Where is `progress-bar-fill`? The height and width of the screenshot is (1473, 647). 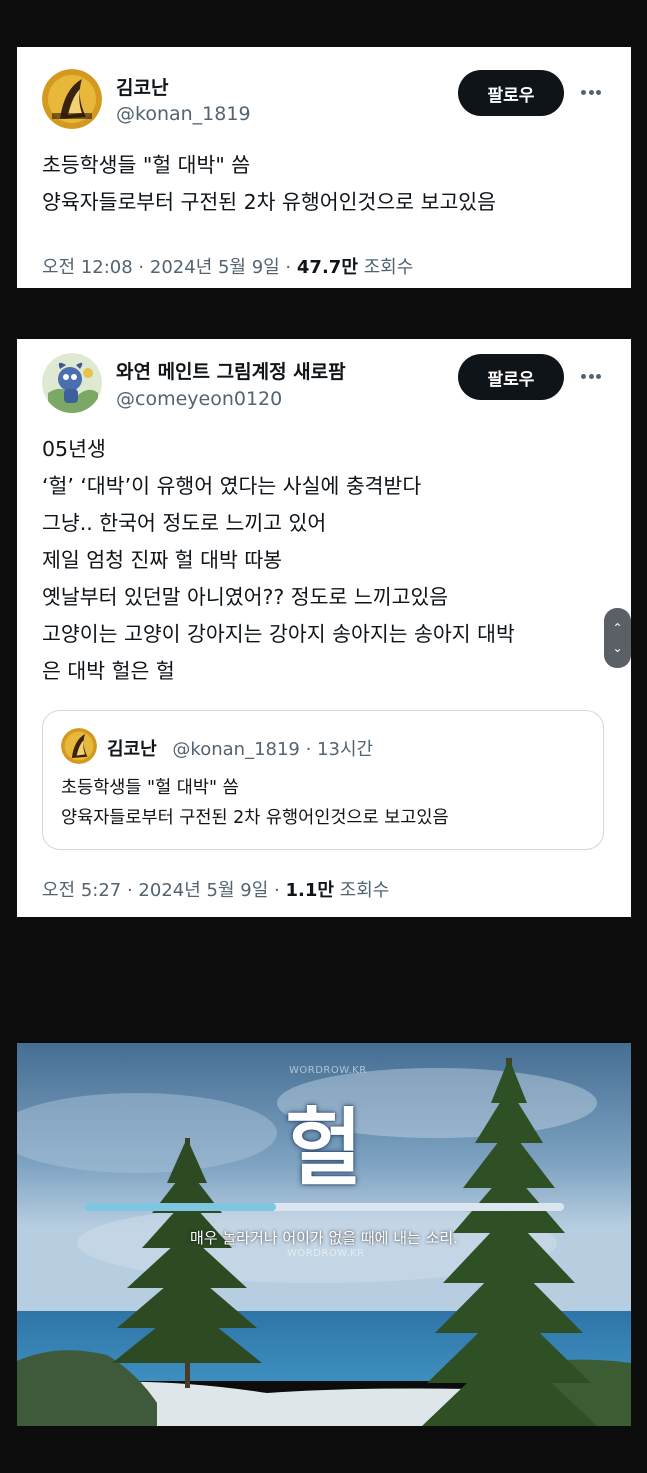 progress-bar-fill is located at coordinates (180, 1207).